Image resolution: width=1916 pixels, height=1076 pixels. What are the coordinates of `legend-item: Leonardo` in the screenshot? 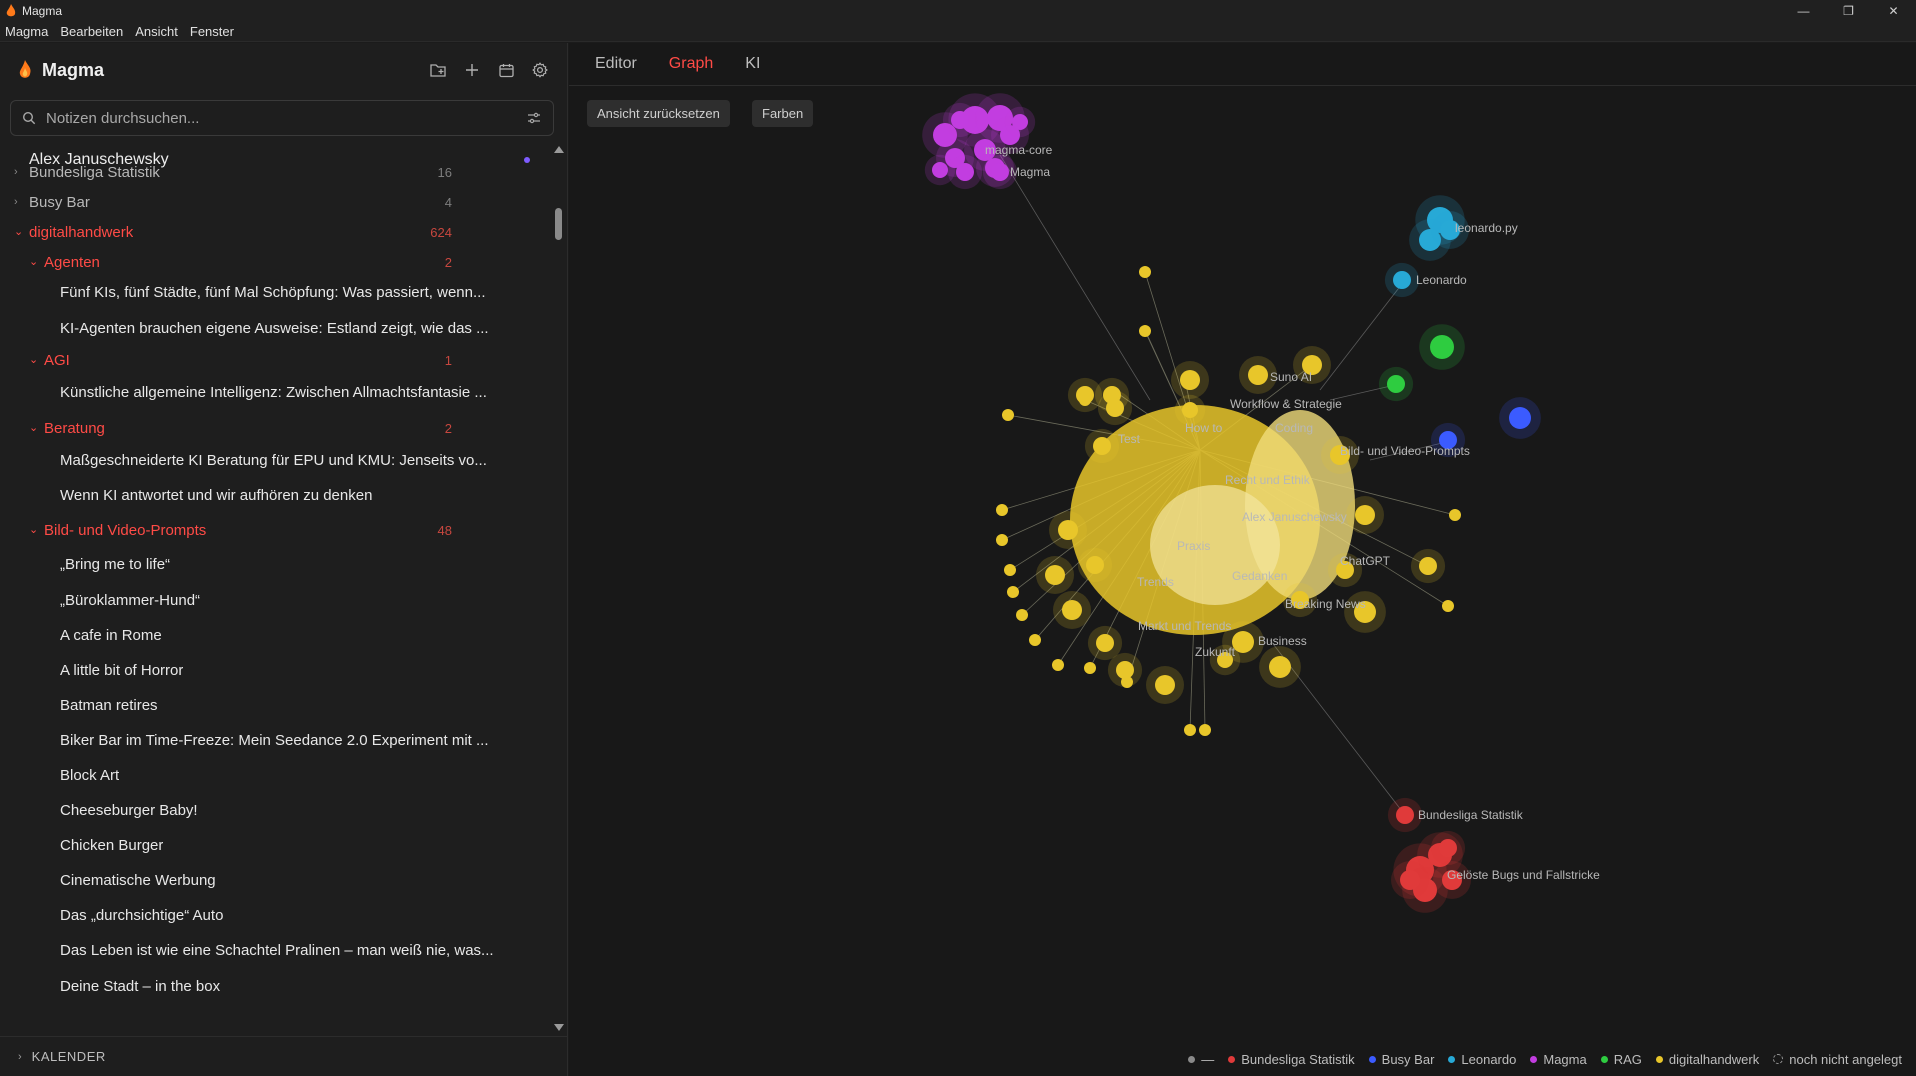 It's located at (1482, 1059).